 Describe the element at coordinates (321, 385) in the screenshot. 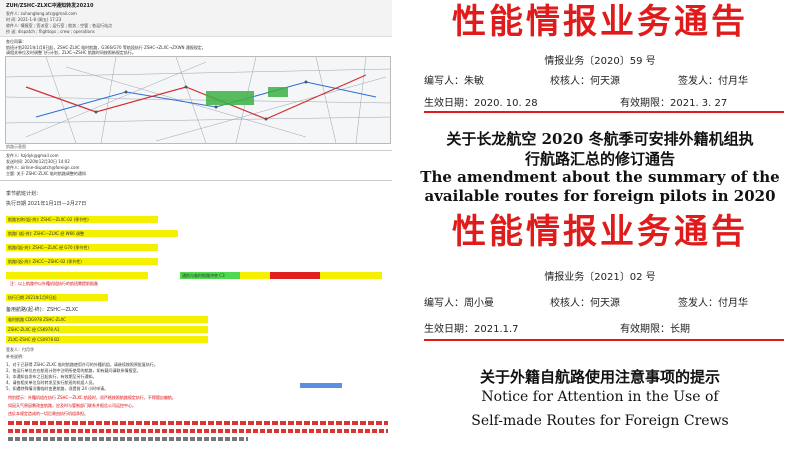

I see `blue-highlight` at that location.